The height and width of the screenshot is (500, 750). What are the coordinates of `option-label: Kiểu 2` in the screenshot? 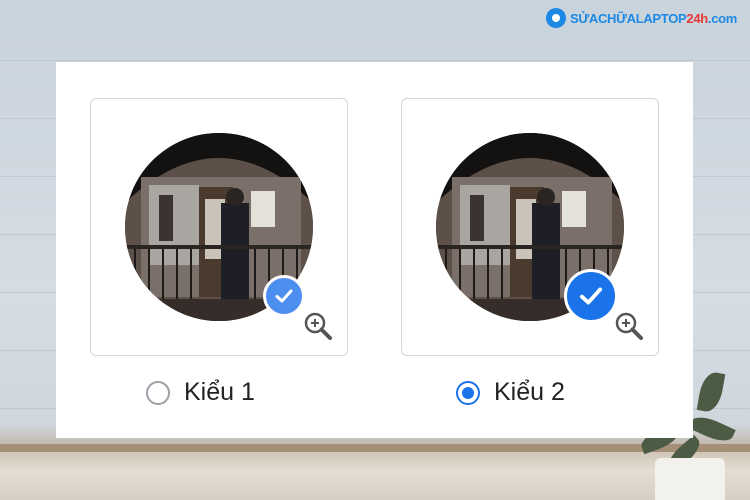 It's located at (529, 392).